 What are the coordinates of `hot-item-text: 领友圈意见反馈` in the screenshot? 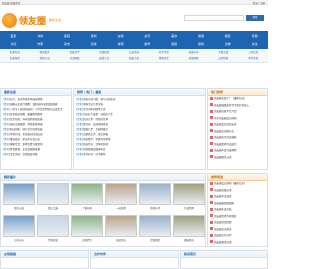 It's located at (223, 242).